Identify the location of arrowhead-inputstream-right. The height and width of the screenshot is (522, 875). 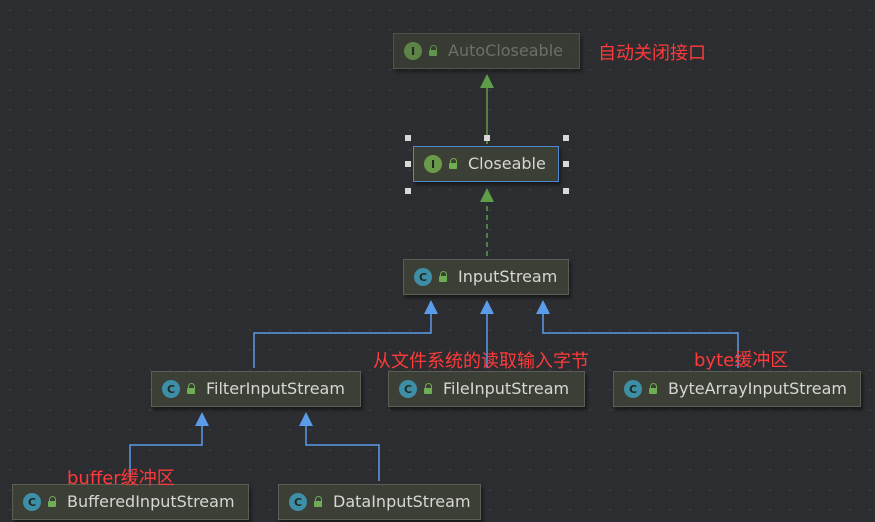
(543, 307).